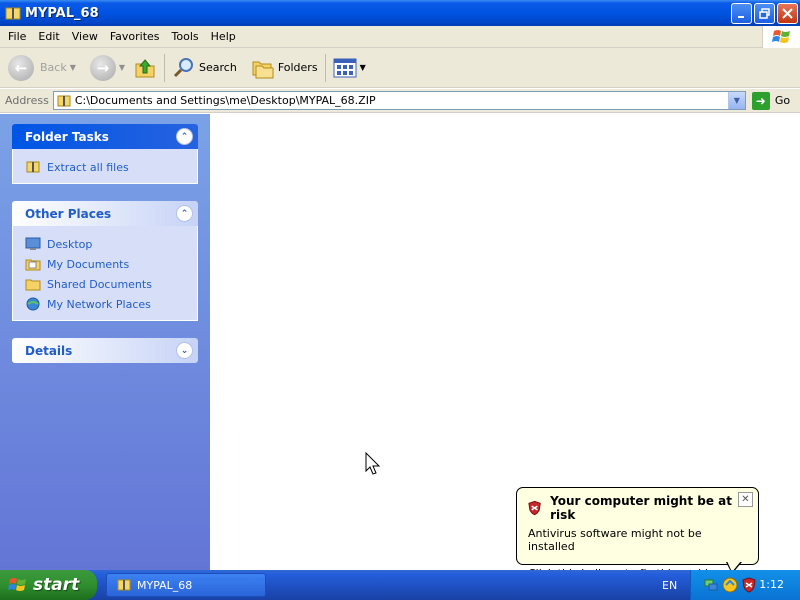 Image resolution: width=800 pixels, height=600 pixels. What do you see at coordinates (400, 585) in the screenshot?
I see `taskbar: start MYPAL_68 EN 1:12` at bounding box center [400, 585].